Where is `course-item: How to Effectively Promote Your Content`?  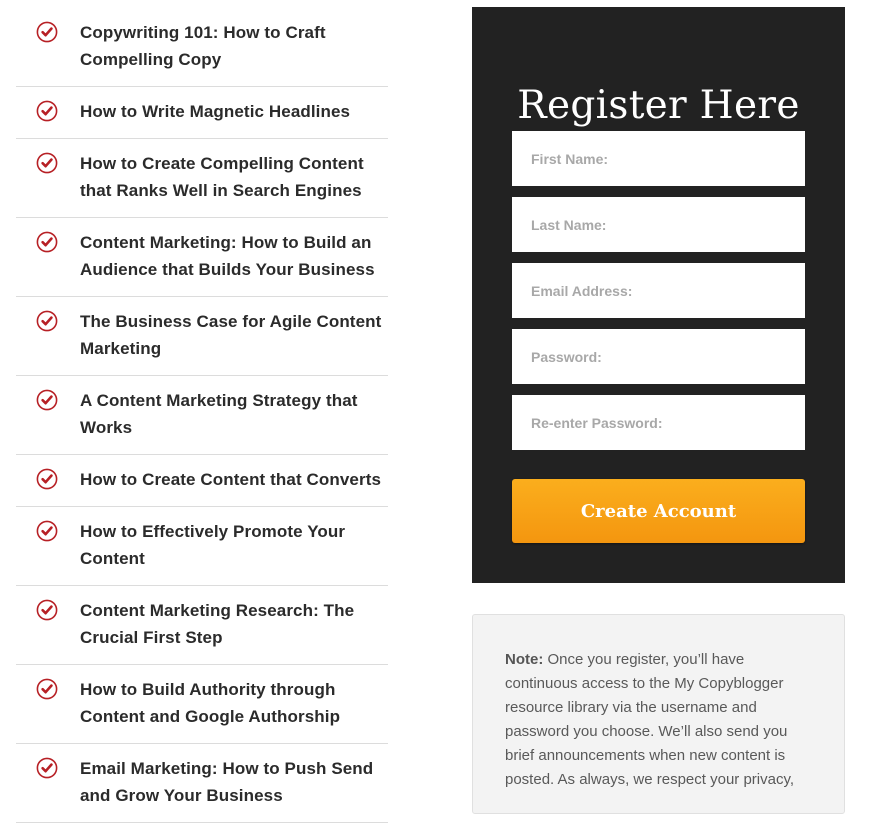
course-item: How to Effectively Promote Your Content is located at coordinates (202, 546).